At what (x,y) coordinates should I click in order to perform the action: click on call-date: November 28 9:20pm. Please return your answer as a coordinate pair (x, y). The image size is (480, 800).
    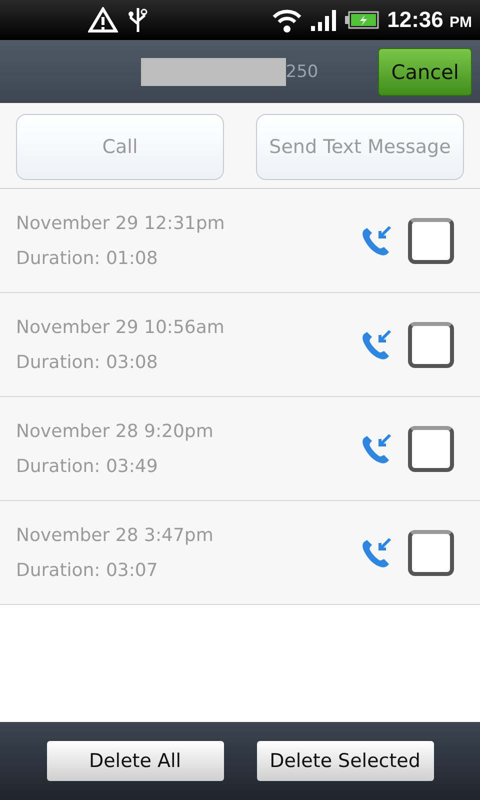
    Looking at the image, I should click on (115, 431).